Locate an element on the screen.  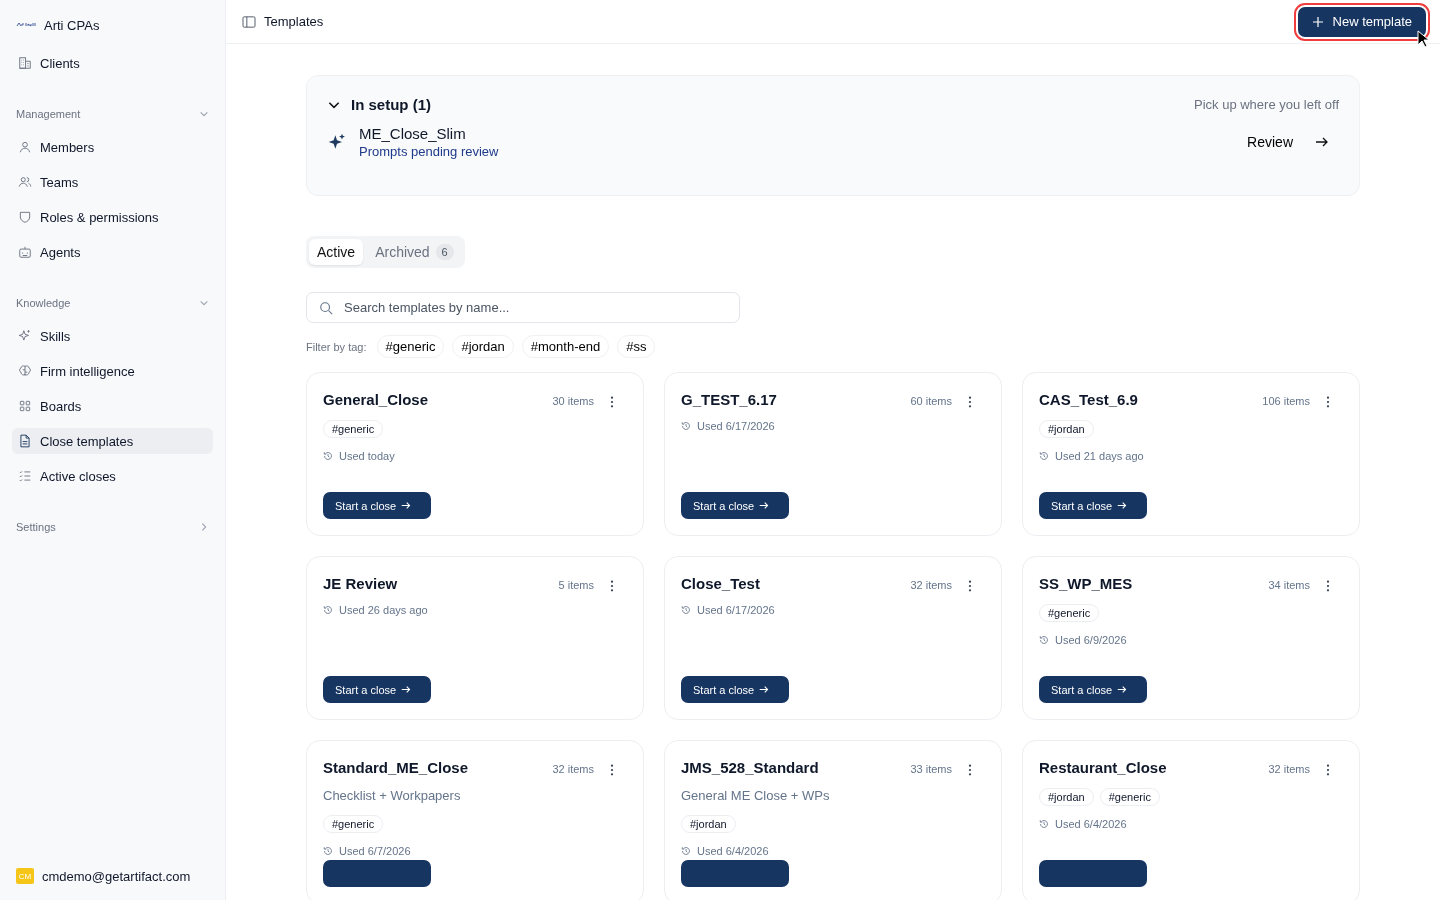
last-used: Used 26 days ago is located at coordinates (383, 610).